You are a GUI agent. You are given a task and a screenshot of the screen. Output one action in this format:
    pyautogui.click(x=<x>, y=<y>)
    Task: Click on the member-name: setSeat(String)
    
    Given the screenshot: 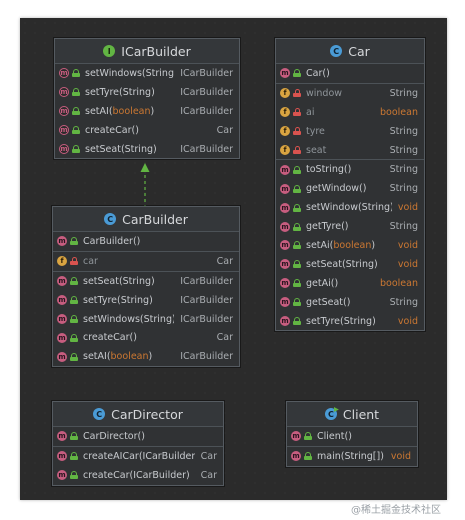 What is the action you would take?
    pyautogui.click(x=342, y=264)
    